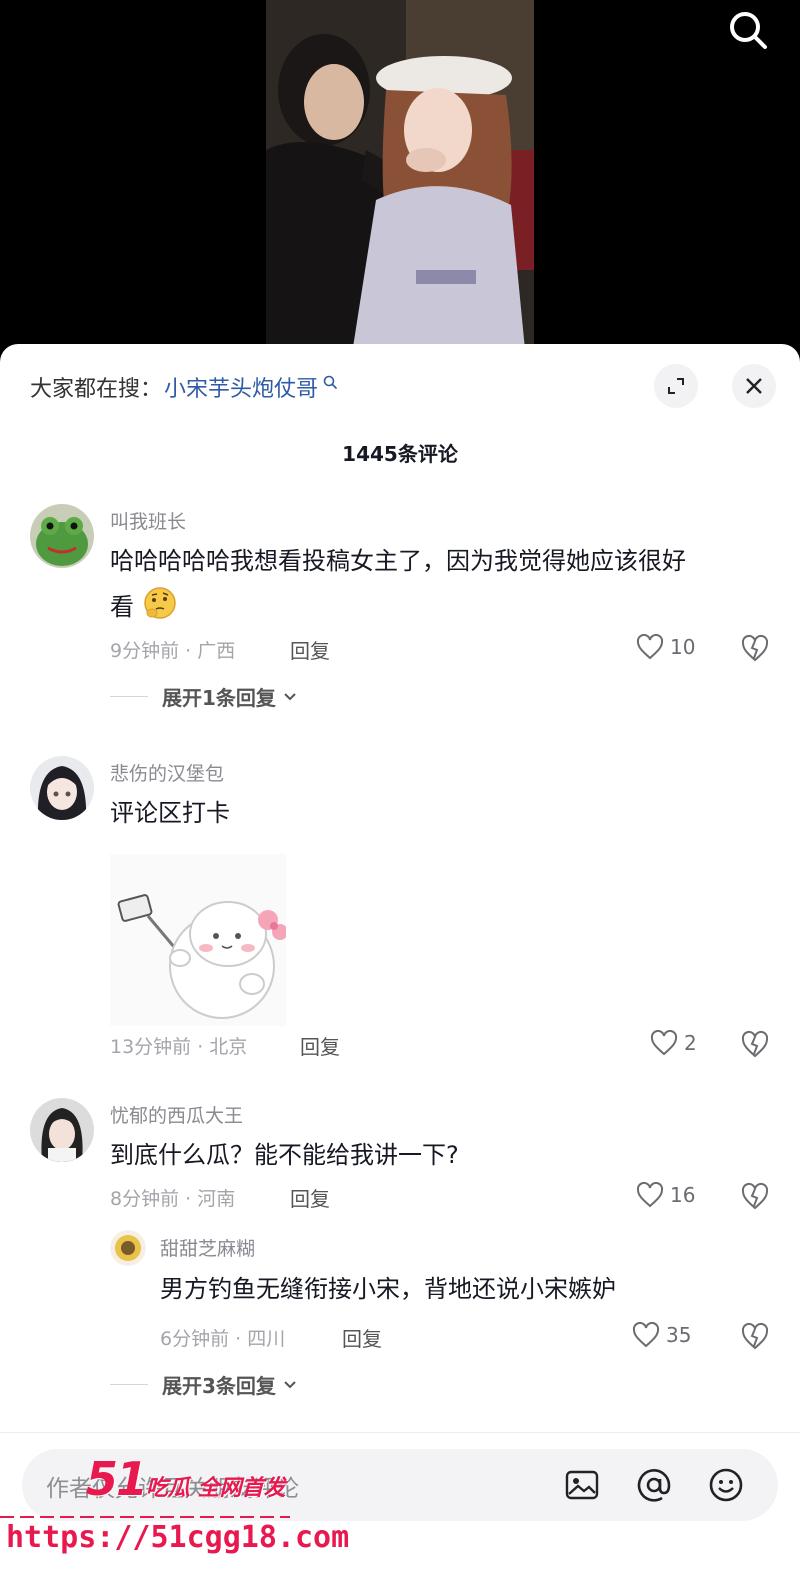  Describe the element at coordinates (435, 584) in the screenshot. I see `comment-text: 哈哈哈哈哈我想看投稿女主了，因为我觉得她应该很好 看` at that location.